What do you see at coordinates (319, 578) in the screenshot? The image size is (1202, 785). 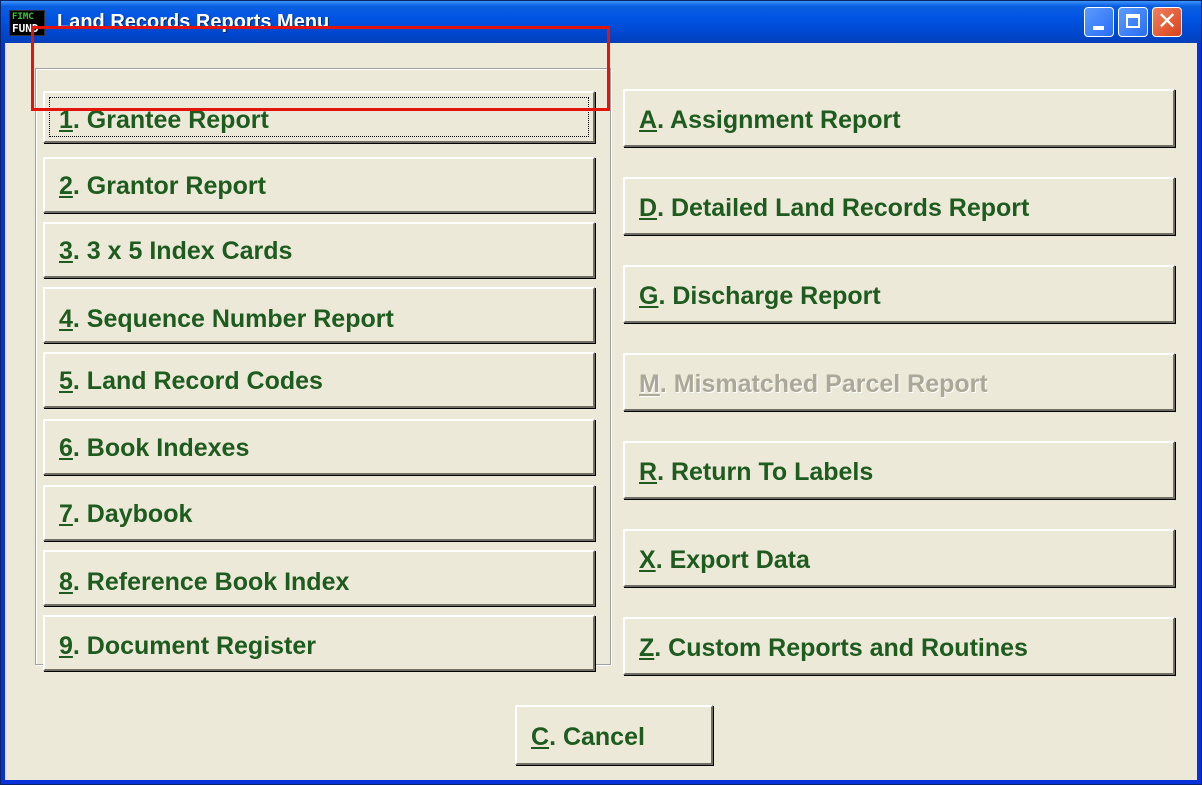 I see `menu-button-8: 8. Reference Book Index` at bounding box center [319, 578].